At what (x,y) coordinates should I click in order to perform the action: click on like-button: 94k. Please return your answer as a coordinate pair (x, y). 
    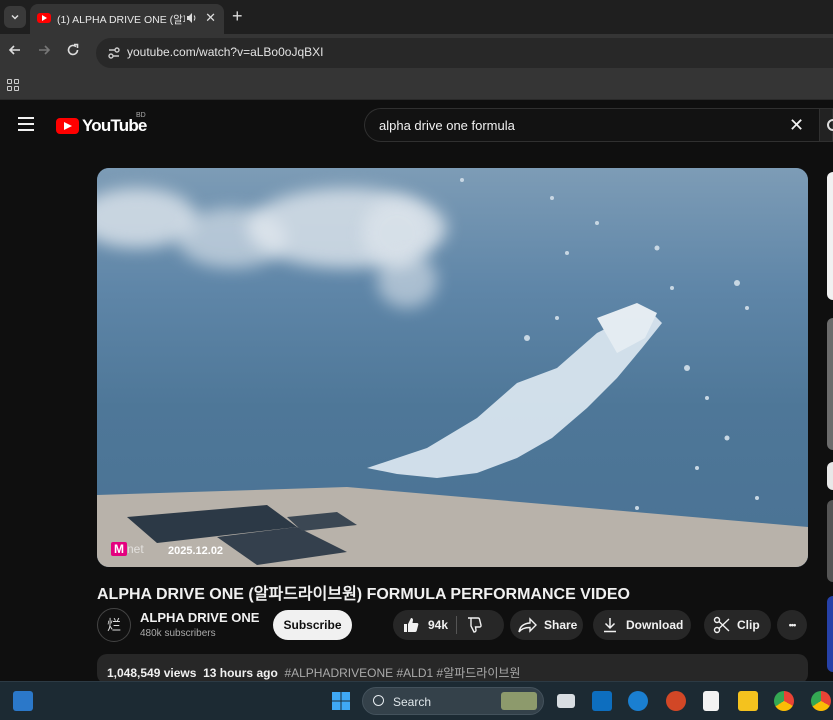
    Looking at the image, I should click on (425, 625).